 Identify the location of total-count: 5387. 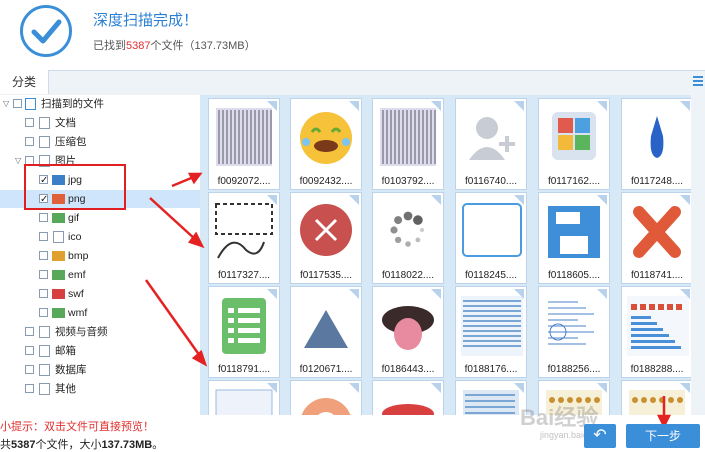
(23, 445).